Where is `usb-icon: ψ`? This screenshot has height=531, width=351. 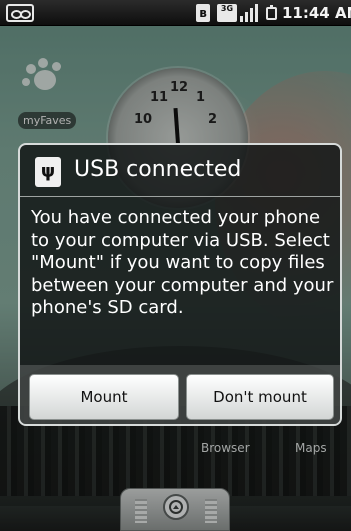
usb-icon: ψ is located at coordinates (48, 172).